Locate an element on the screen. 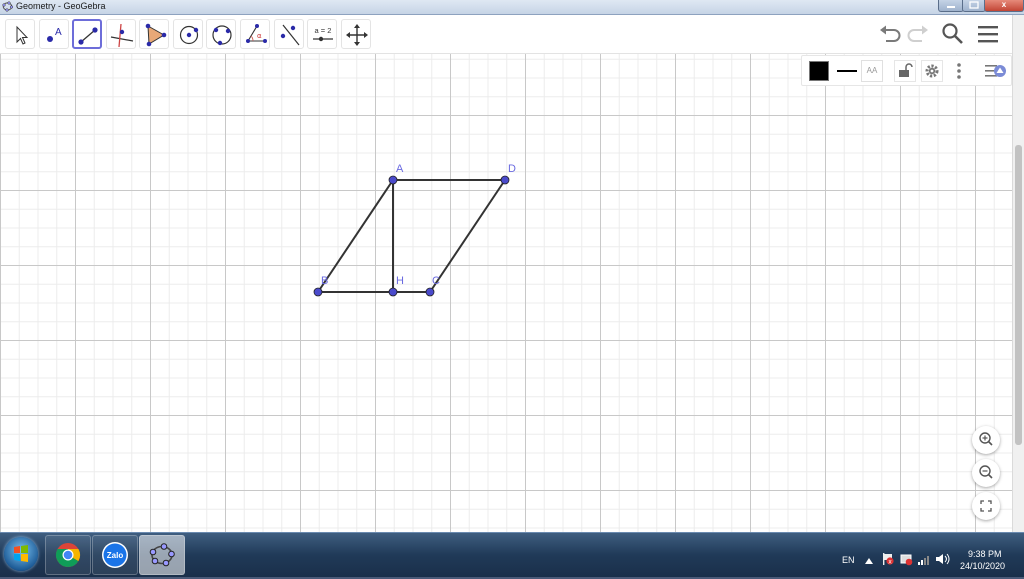  point-tool-label: A is located at coordinates (58, 32).